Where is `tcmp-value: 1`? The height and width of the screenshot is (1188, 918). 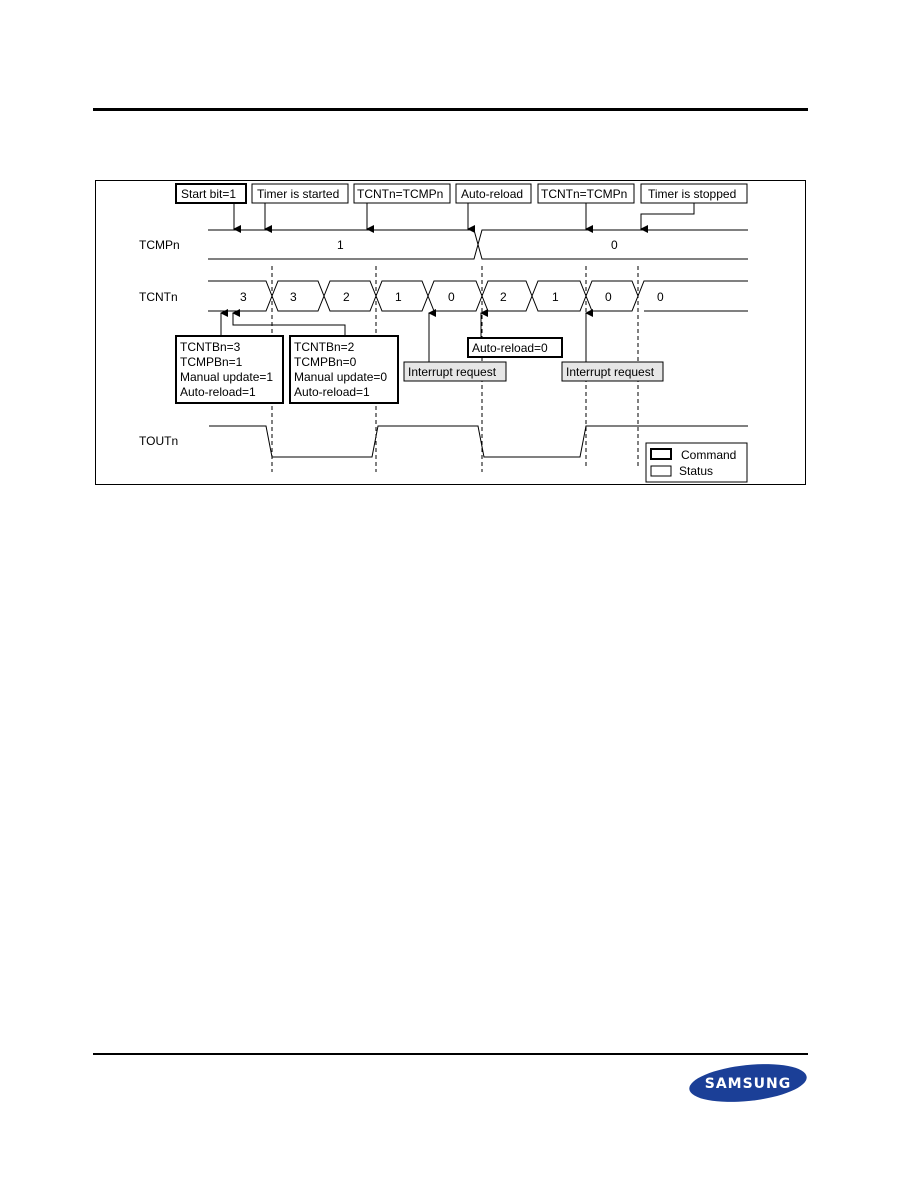
tcmp-value: 1 is located at coordinates (340, 245).